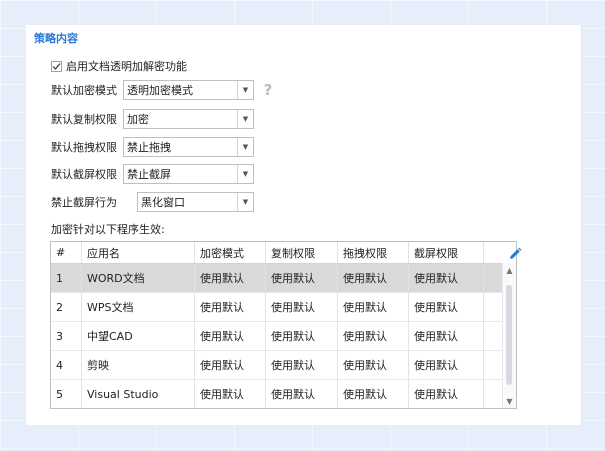 Image resolution: width=605 pixels, height=451 pixels. Describe the element at coordinates (66, 365) in the screenshot. I see `cell-index: 4` at that location.